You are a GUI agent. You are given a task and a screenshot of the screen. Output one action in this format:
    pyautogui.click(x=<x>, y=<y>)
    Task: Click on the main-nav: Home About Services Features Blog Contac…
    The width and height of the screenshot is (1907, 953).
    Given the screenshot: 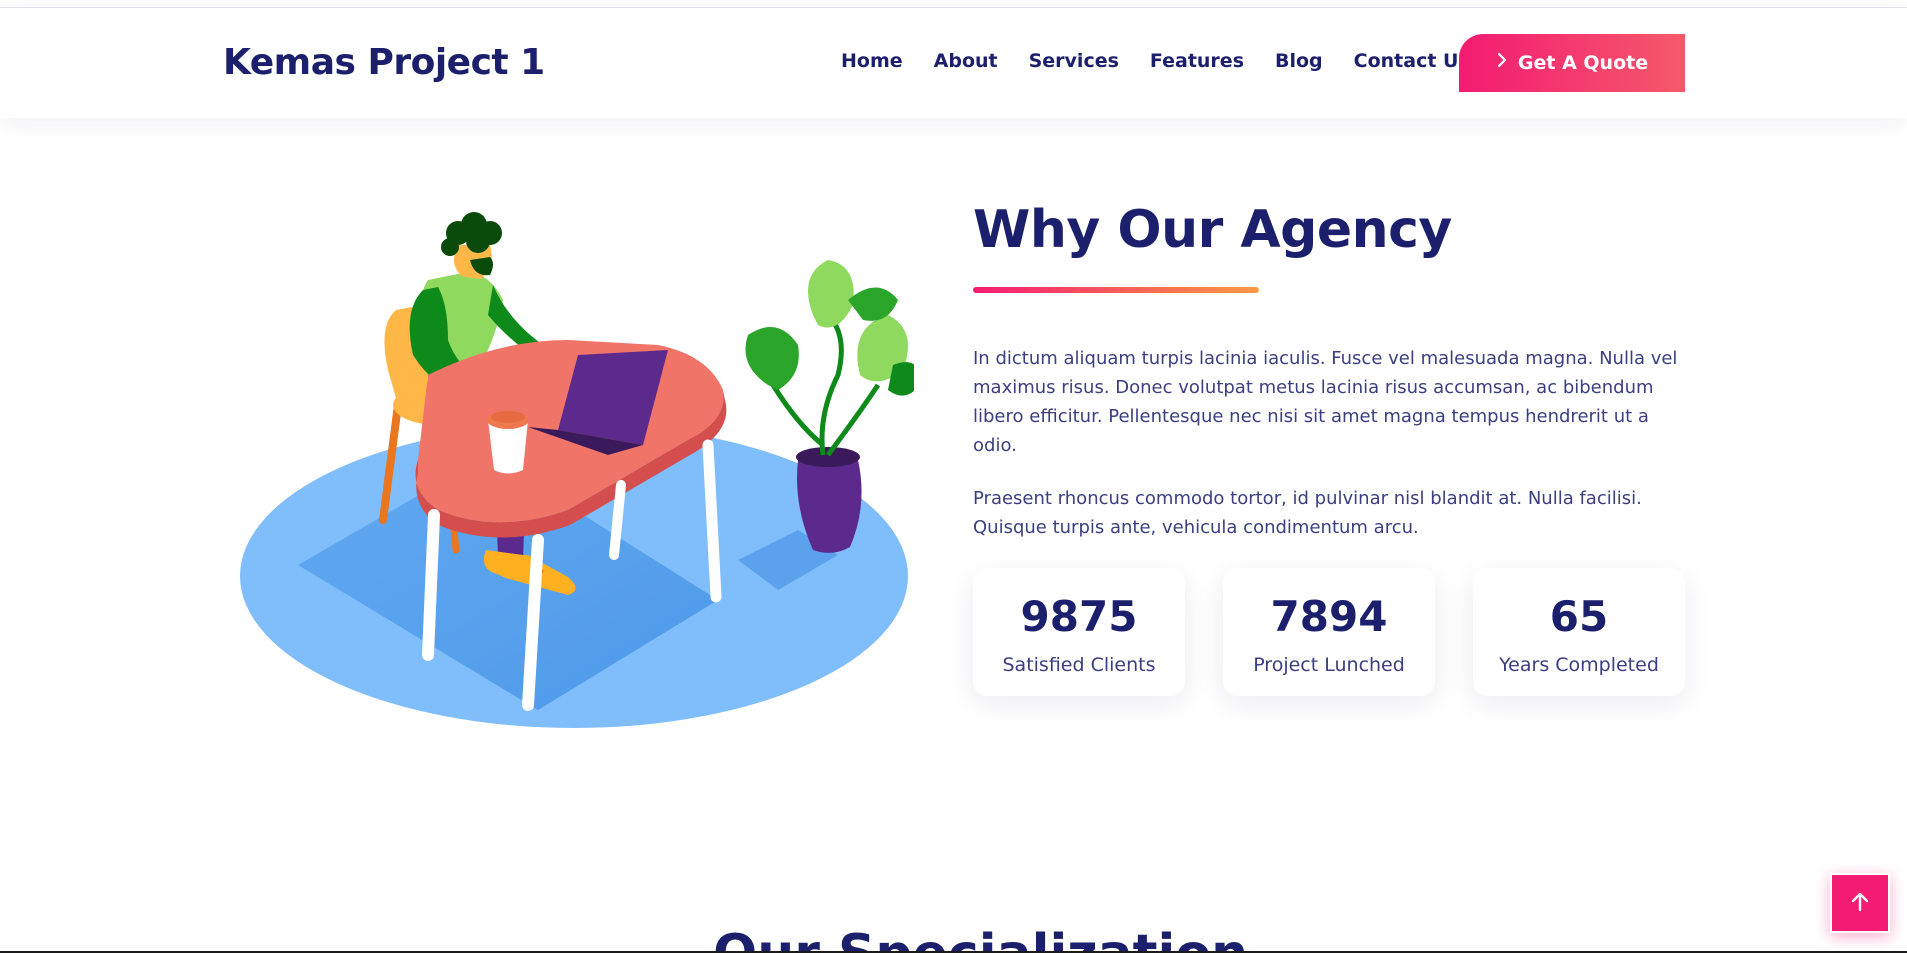 What is the action you would take?
    pyautogui.click(x=1171, y=61)
    